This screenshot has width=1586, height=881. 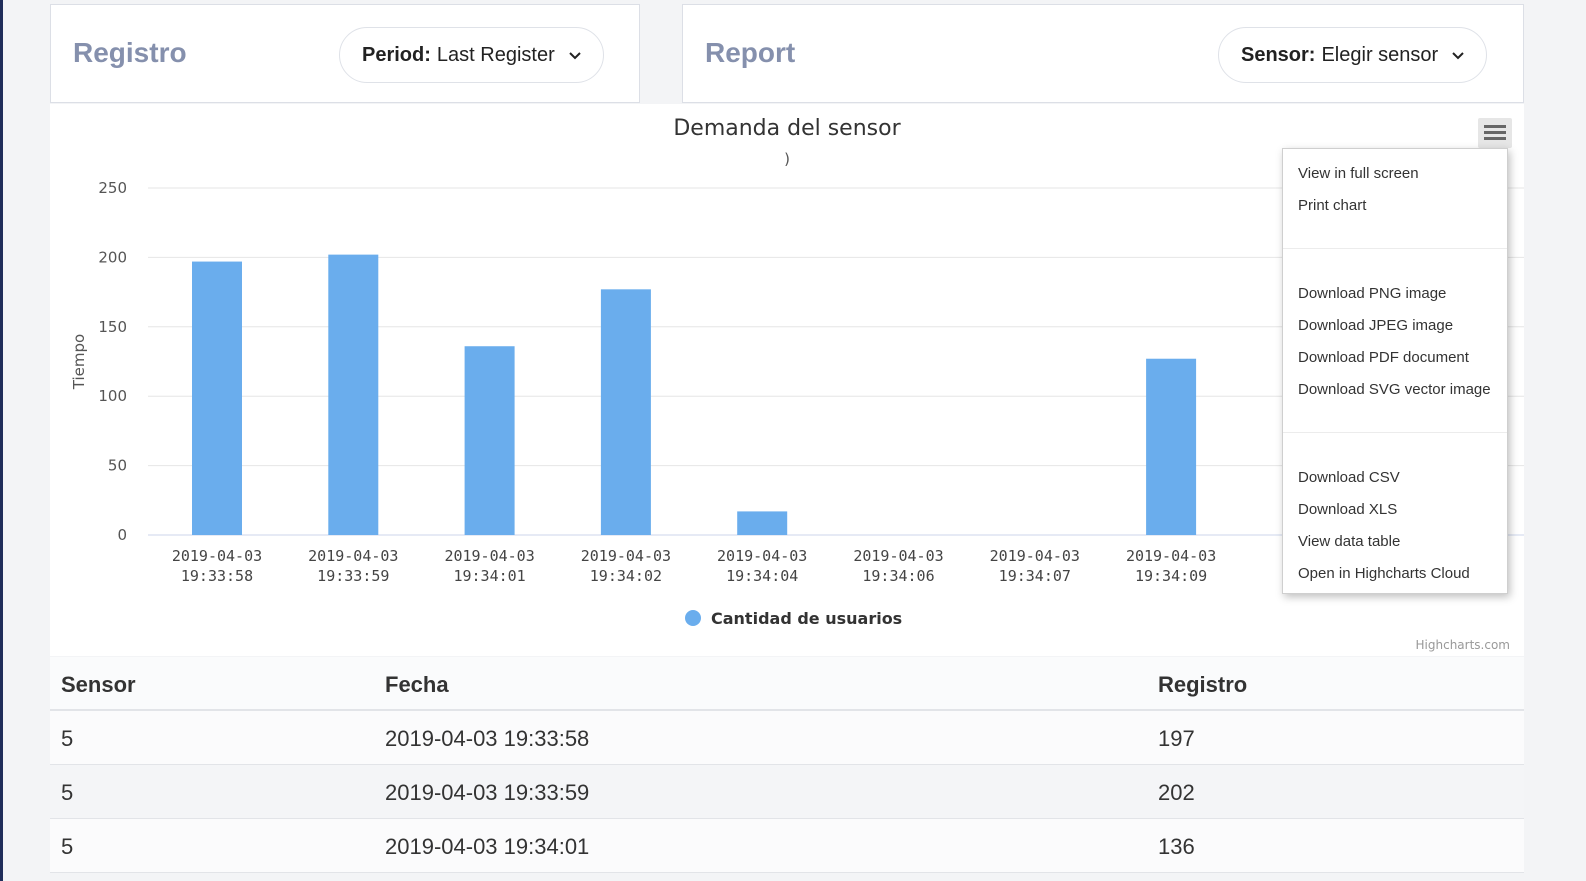 What do you see at coordinates (1349, 541) in the screenshot?
I see `menu-item-view-data-table: View data table` at bounding box center [1349, 541].